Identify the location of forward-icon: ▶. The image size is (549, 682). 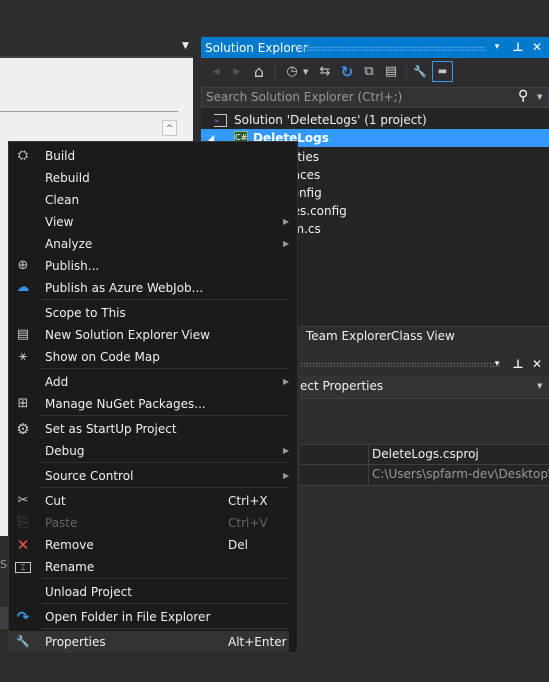
(237, 72).